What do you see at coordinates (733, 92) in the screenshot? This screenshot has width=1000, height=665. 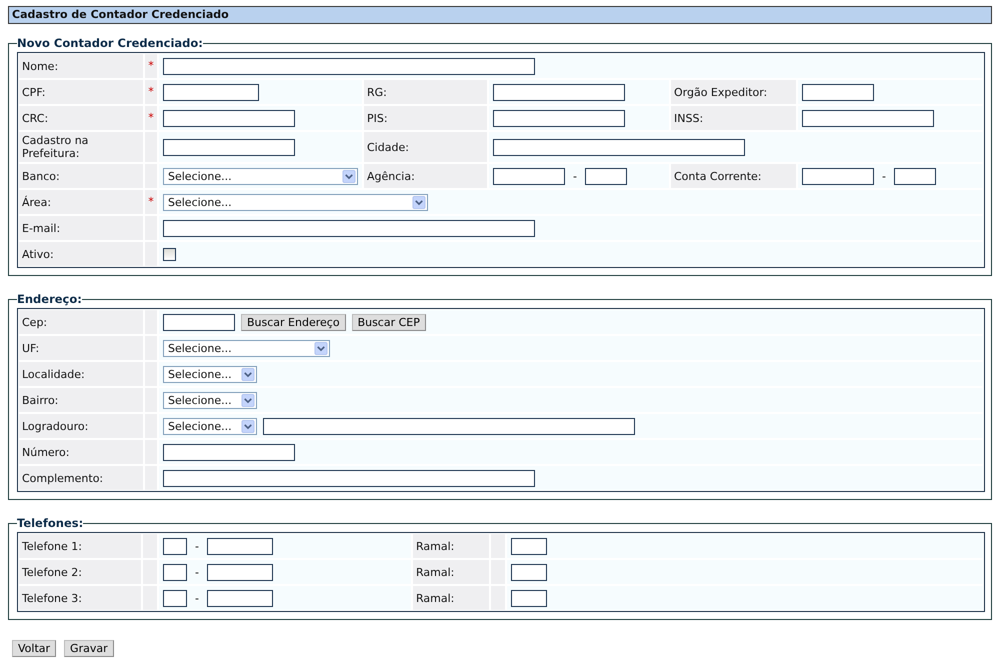 I see `field-label: Orgão Expeditor:` at bounding box center [733, 92].